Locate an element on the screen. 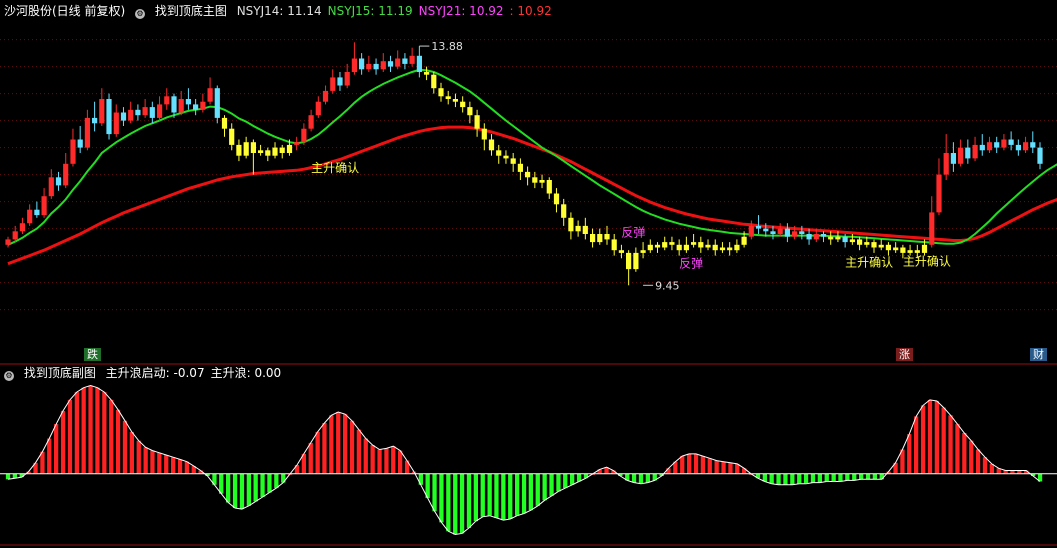  stock-title: 沙河股份(日线 前复权) is located at coordinates (65, 11).